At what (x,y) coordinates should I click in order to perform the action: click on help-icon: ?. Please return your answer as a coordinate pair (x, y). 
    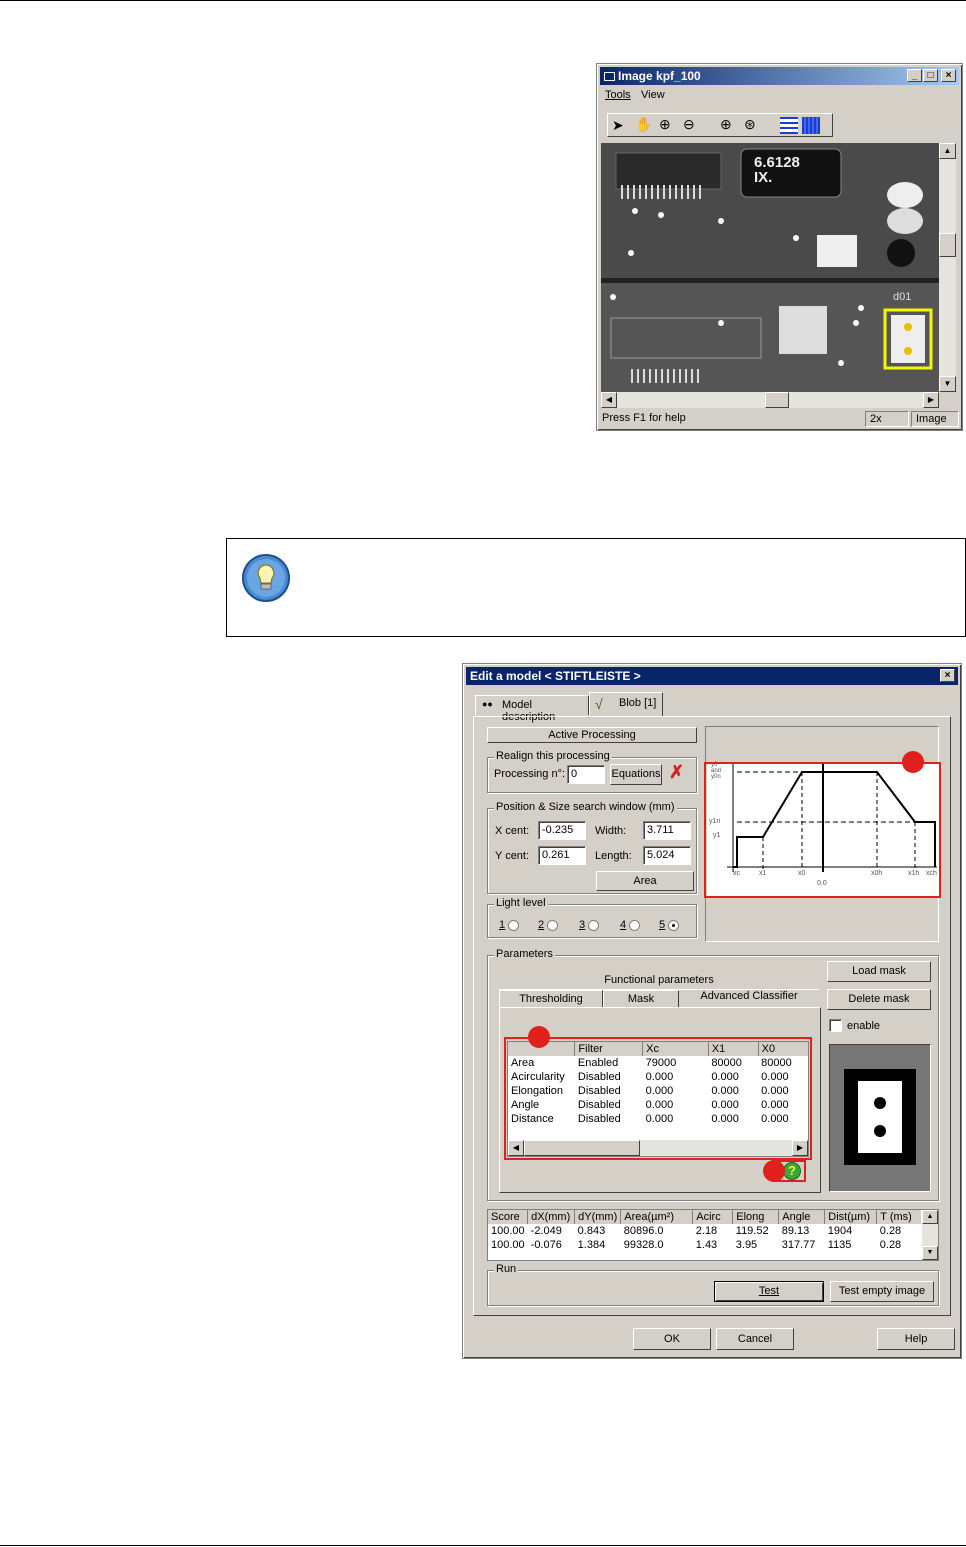
    Looking at the image, I should click on (792, 1171).